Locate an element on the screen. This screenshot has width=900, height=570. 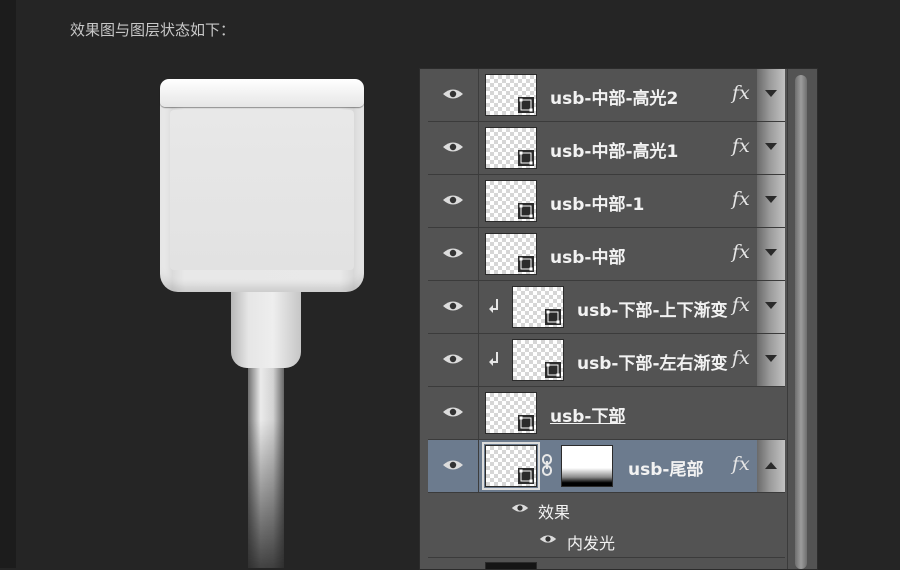
layer-row: usb-中部-高光1 fx is located at coordinates (606, 148).